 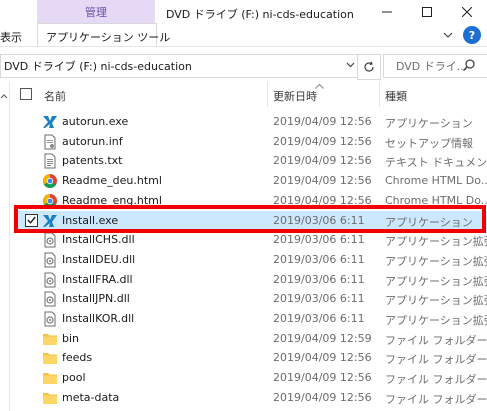 I want to click on file-name: InstallKOR.dll, so click(x=98, y=318).